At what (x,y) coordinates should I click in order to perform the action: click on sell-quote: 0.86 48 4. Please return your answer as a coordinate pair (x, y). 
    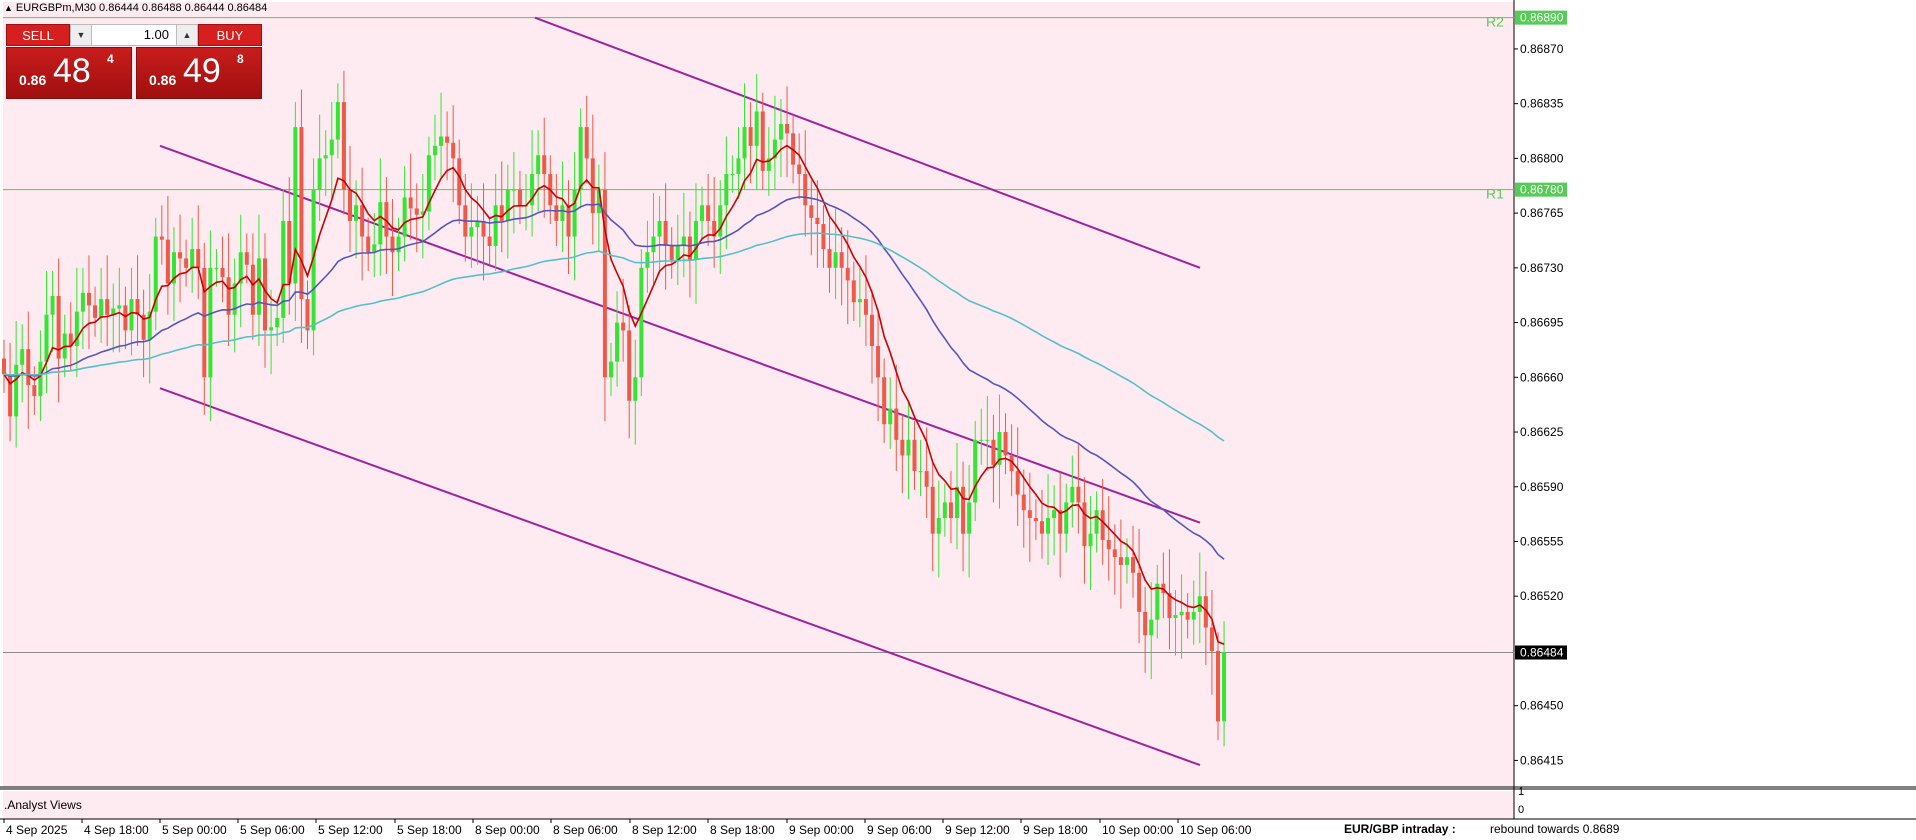
    Looking at the image, I should click on (69, 73).